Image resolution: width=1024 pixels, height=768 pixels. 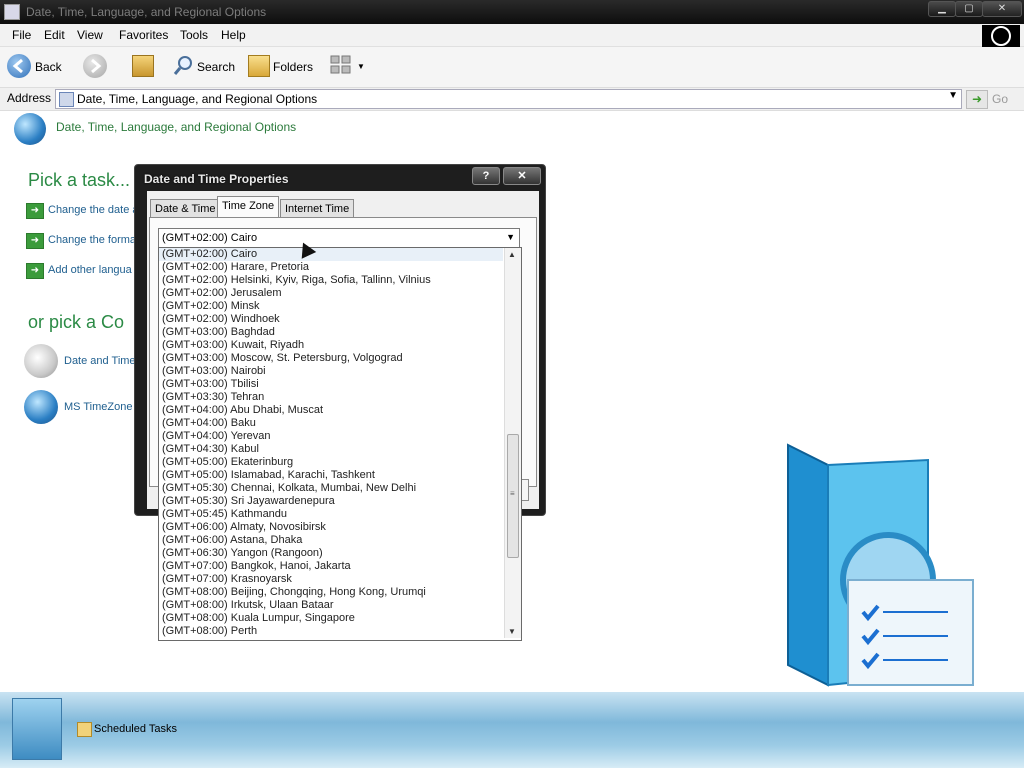 I want to click on close-button: ✕, so click(x=1002, y=9).